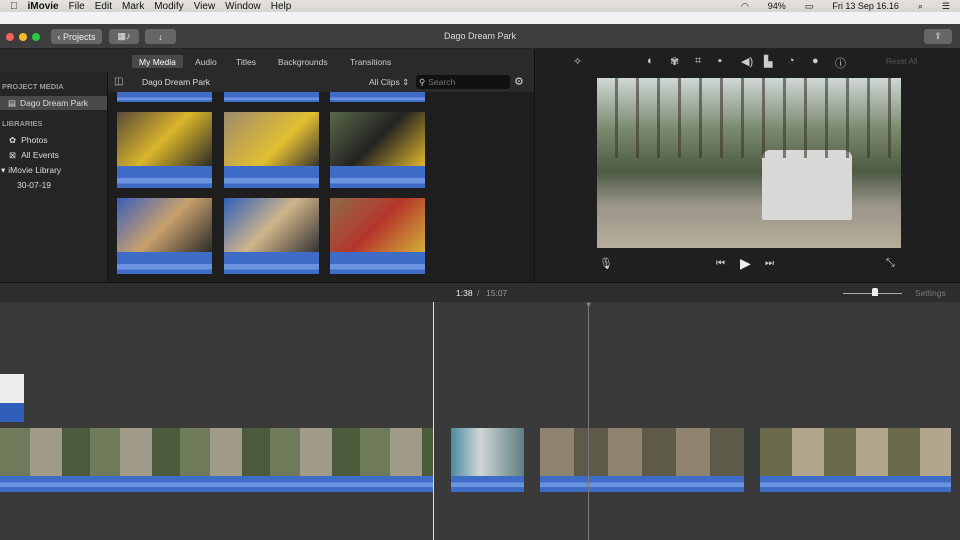  Describe the element at coordinates (674, 61) in the screenshot. I see `color-palette-icon: ✾` at that location.